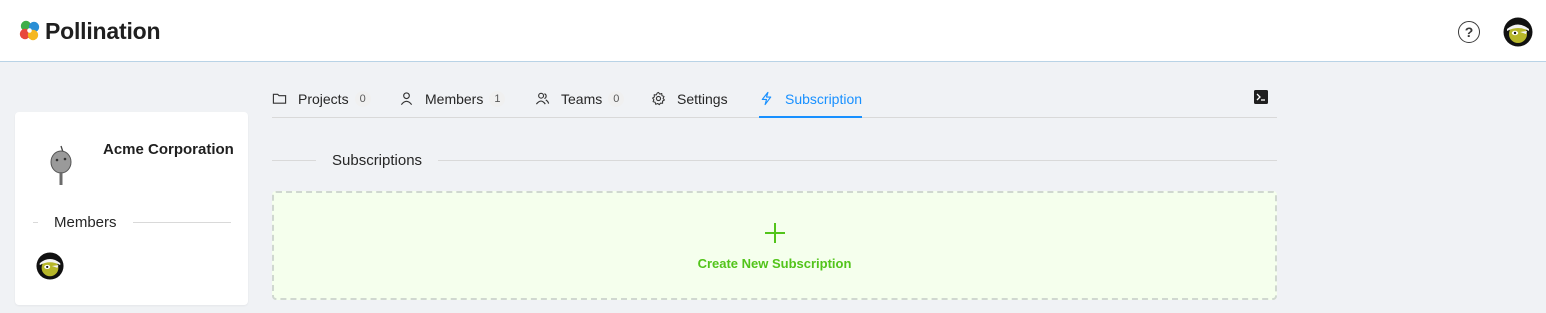  Describe the element at coordinates (50, 266) in the screenshot. I see `member-avatar-icon` at that location.